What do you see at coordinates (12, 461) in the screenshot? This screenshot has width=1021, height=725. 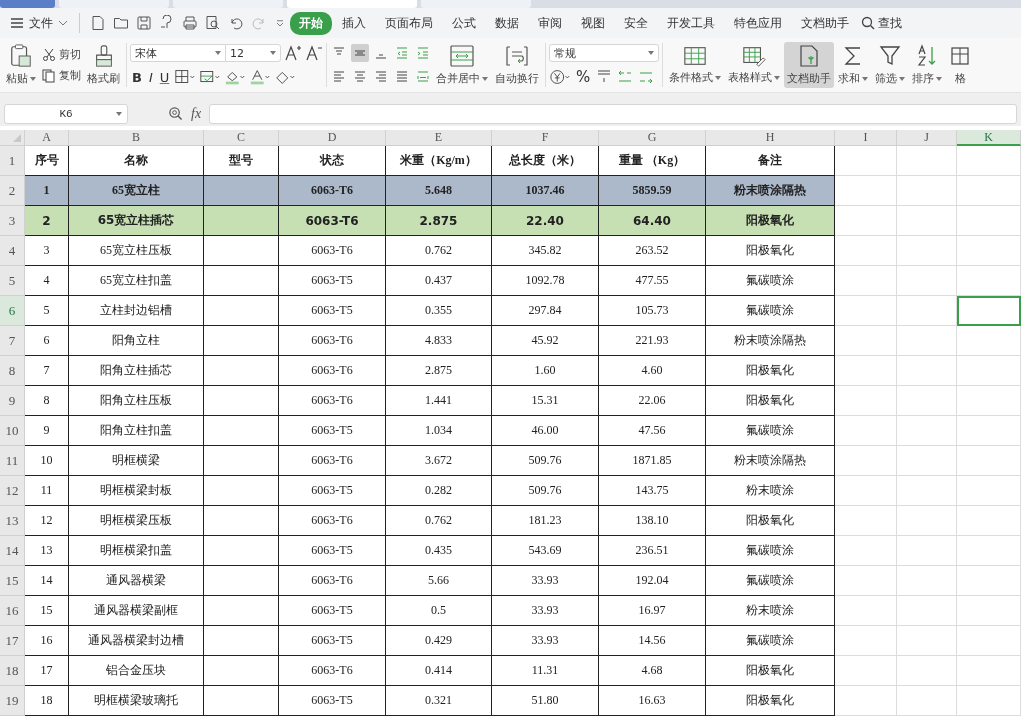 I see `row-header: 11` at bounding box center [12, 461].